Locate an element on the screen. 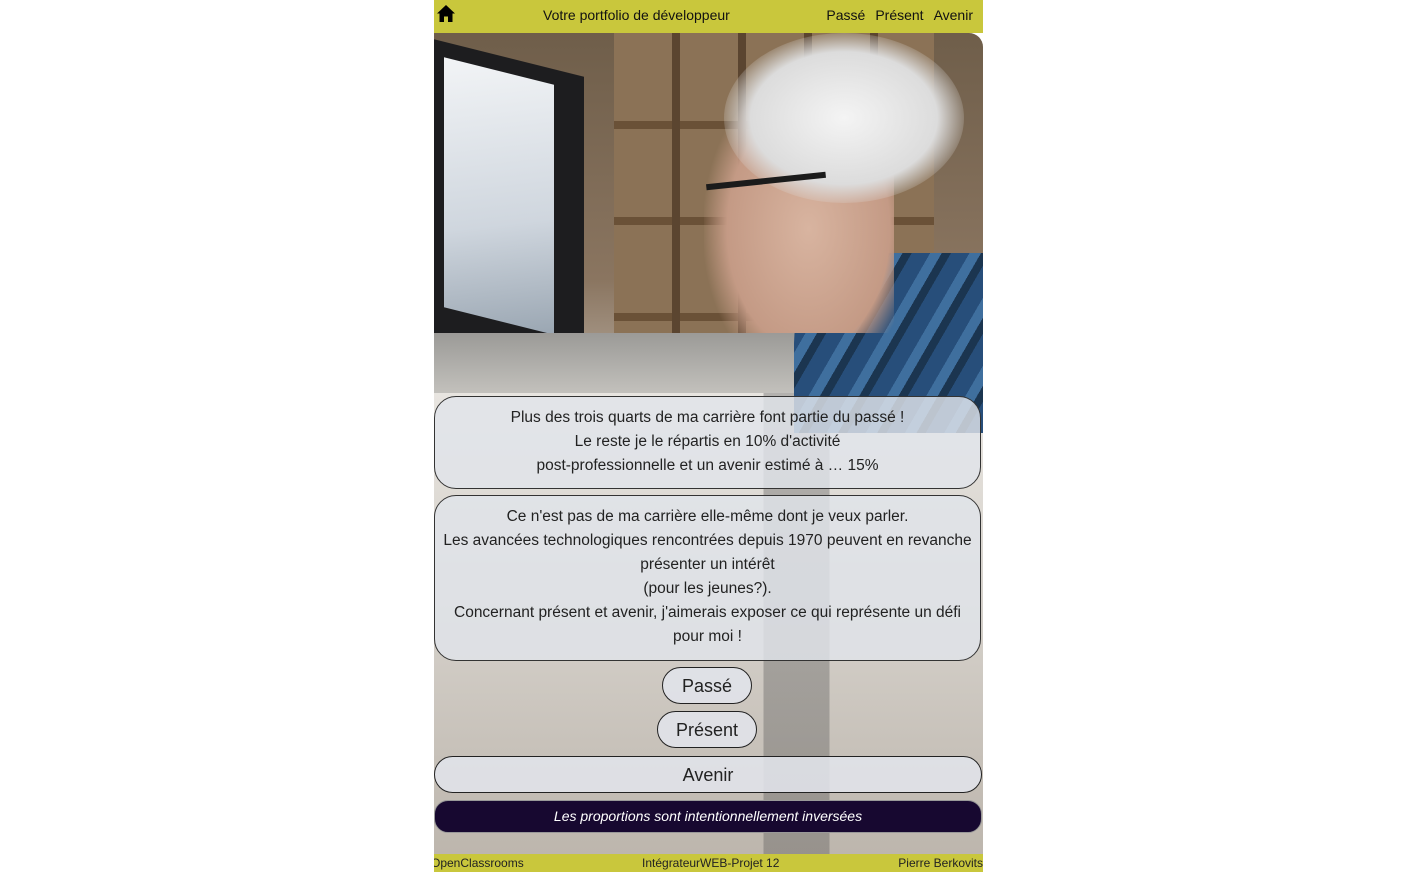 The width and height of the screenshot is (1416, 872). nav-link-avenir: Avenir is located at coordinates (953, 15).